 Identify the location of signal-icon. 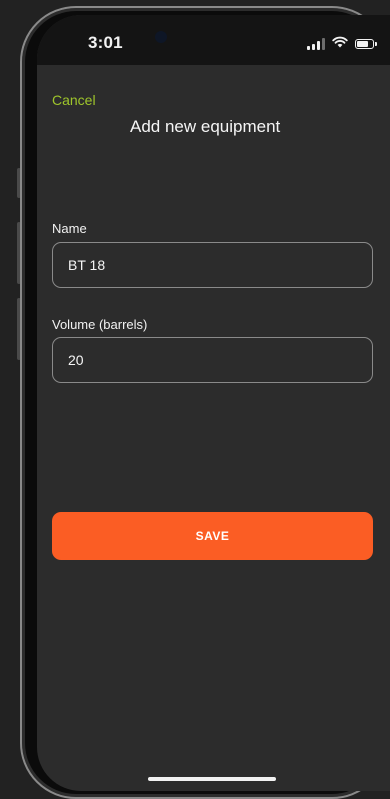
(316, 44).